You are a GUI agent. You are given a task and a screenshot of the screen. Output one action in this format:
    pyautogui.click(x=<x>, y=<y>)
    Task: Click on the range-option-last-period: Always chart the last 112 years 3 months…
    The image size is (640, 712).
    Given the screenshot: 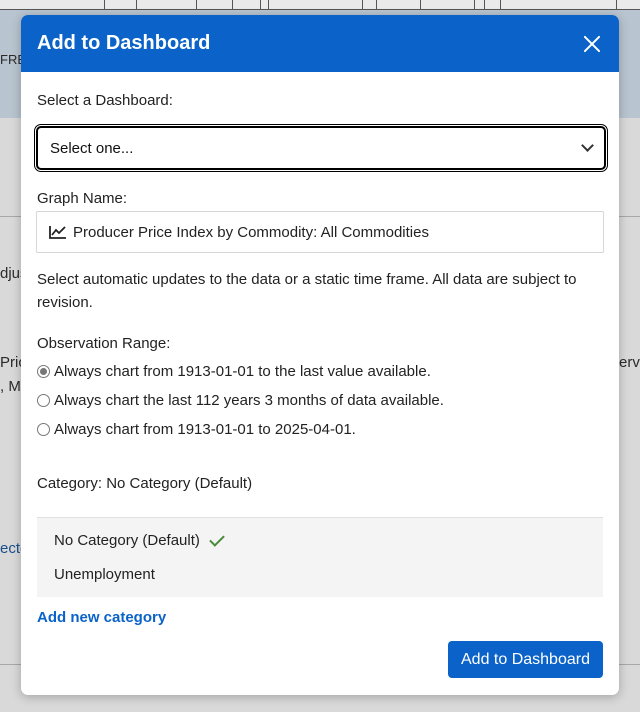 What is the action you would take?
    pyautogui.click(x=240, y=400)
    